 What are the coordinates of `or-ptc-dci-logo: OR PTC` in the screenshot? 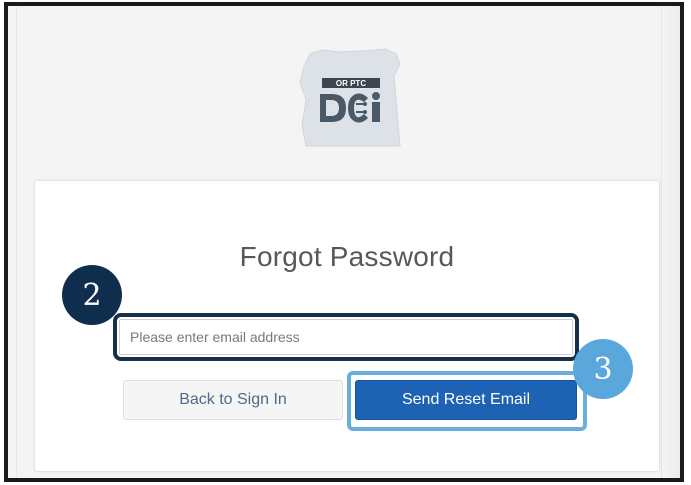 It's located at (350, 97).